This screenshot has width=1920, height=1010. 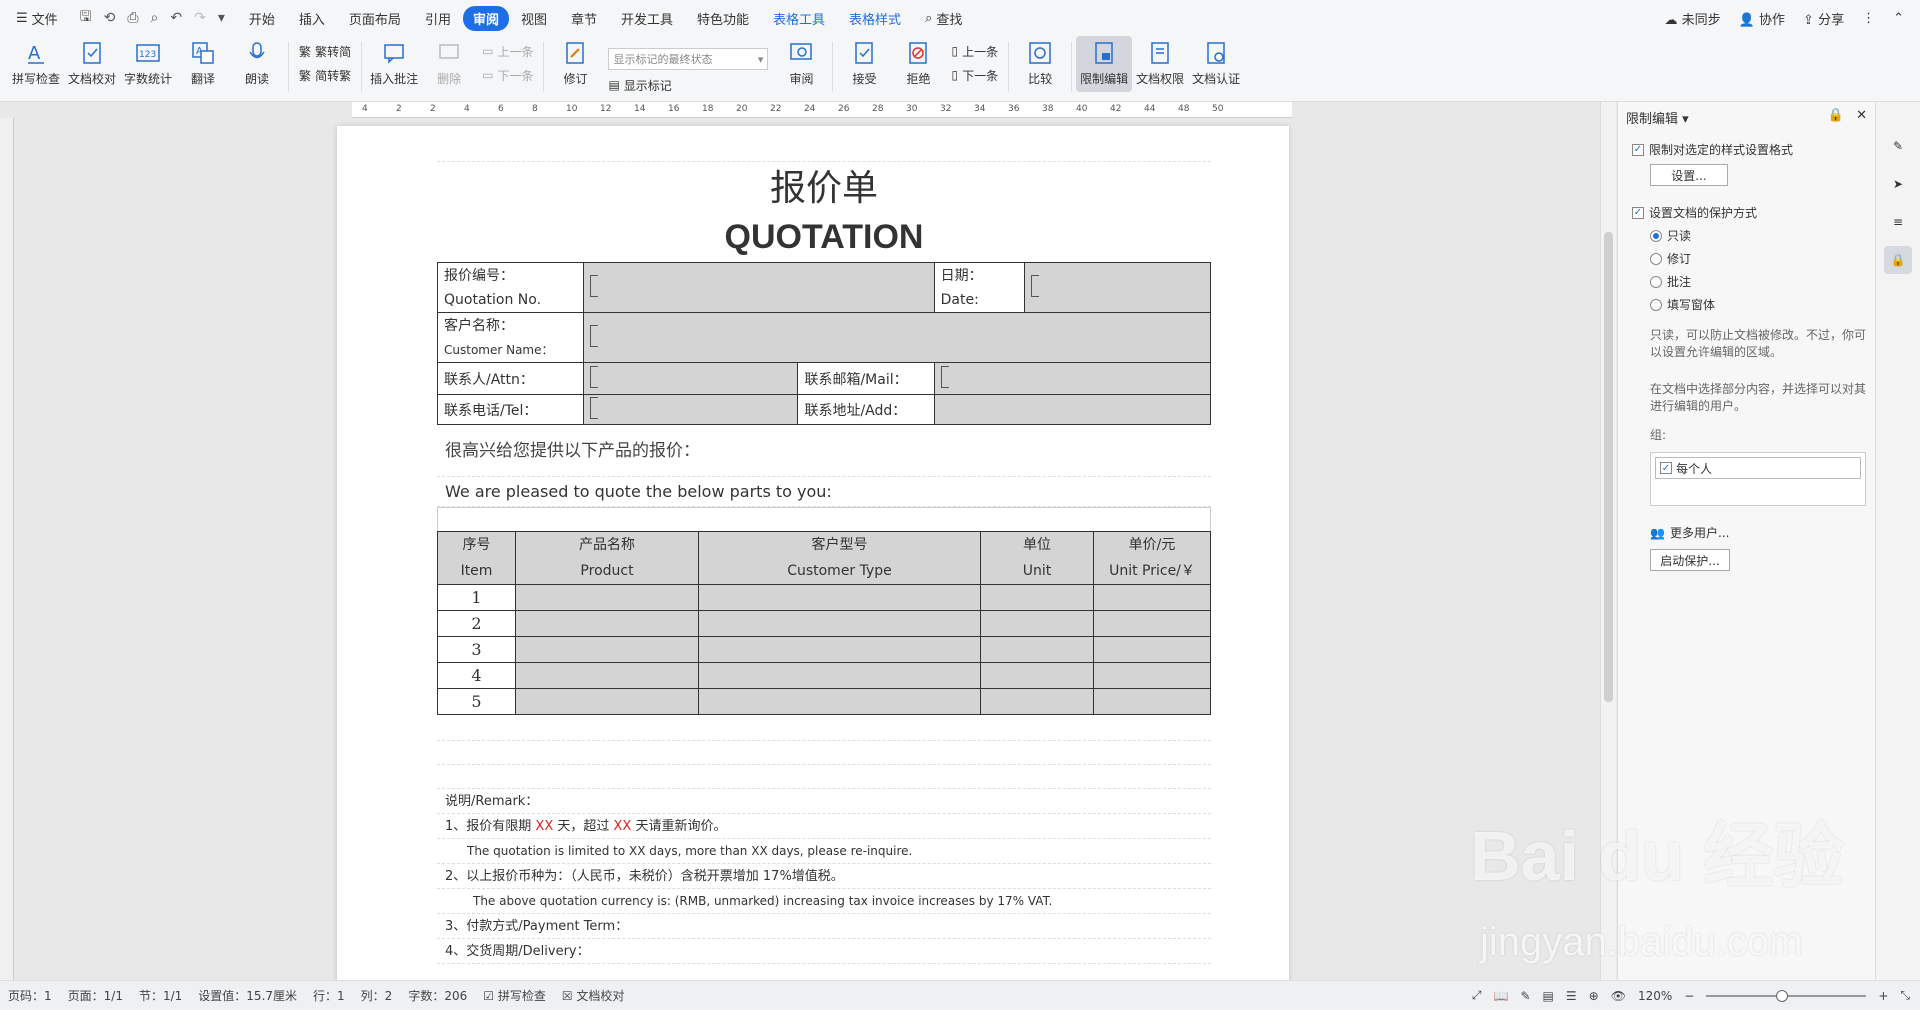 I want to click on web-icon: ⊕, so click(x=1594, y=996).